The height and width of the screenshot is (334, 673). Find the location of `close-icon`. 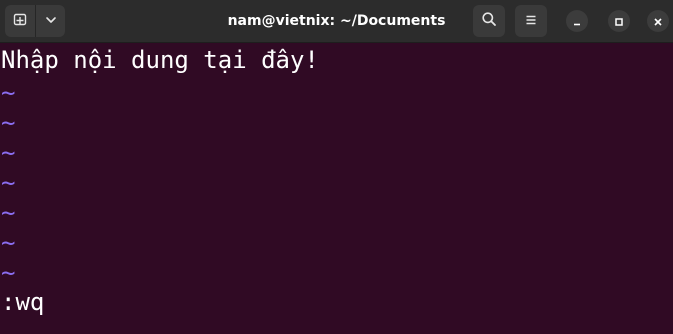

close-icon is located at coordinates (658, 21).